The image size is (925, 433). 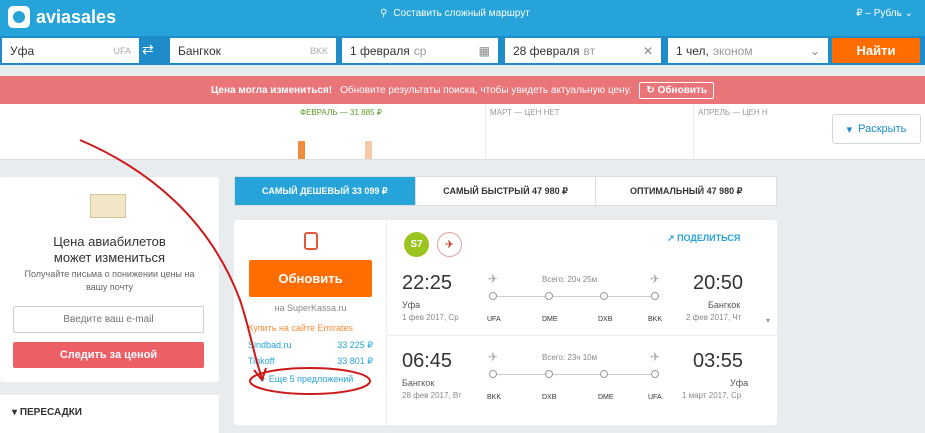 I want to click on destination-field: Бангкок BKK, so click(x=253, y=50).